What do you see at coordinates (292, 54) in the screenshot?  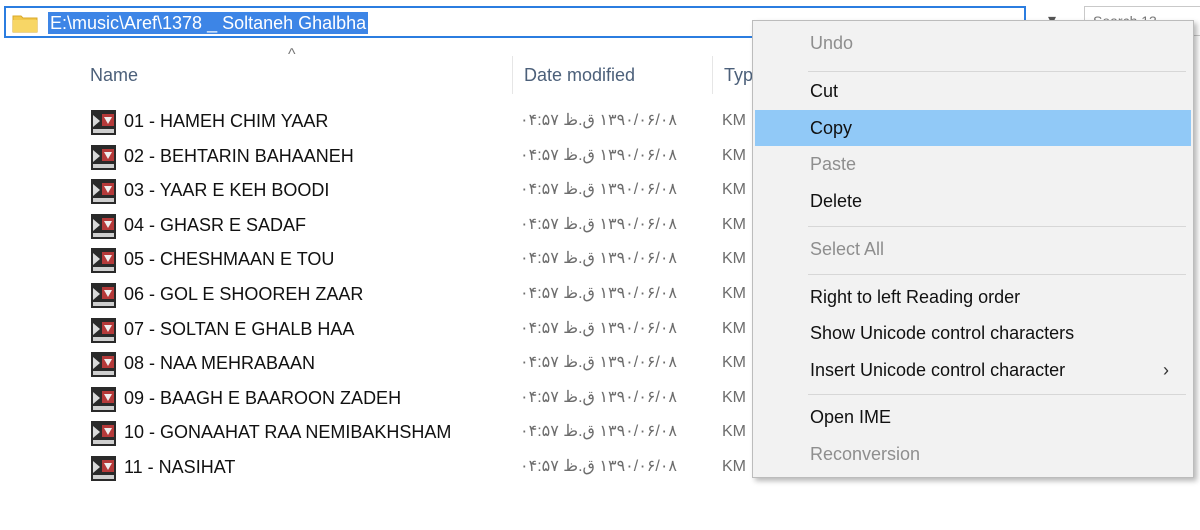 I see `sort-ascending-icon: ^` at bounding box center [292, 54].